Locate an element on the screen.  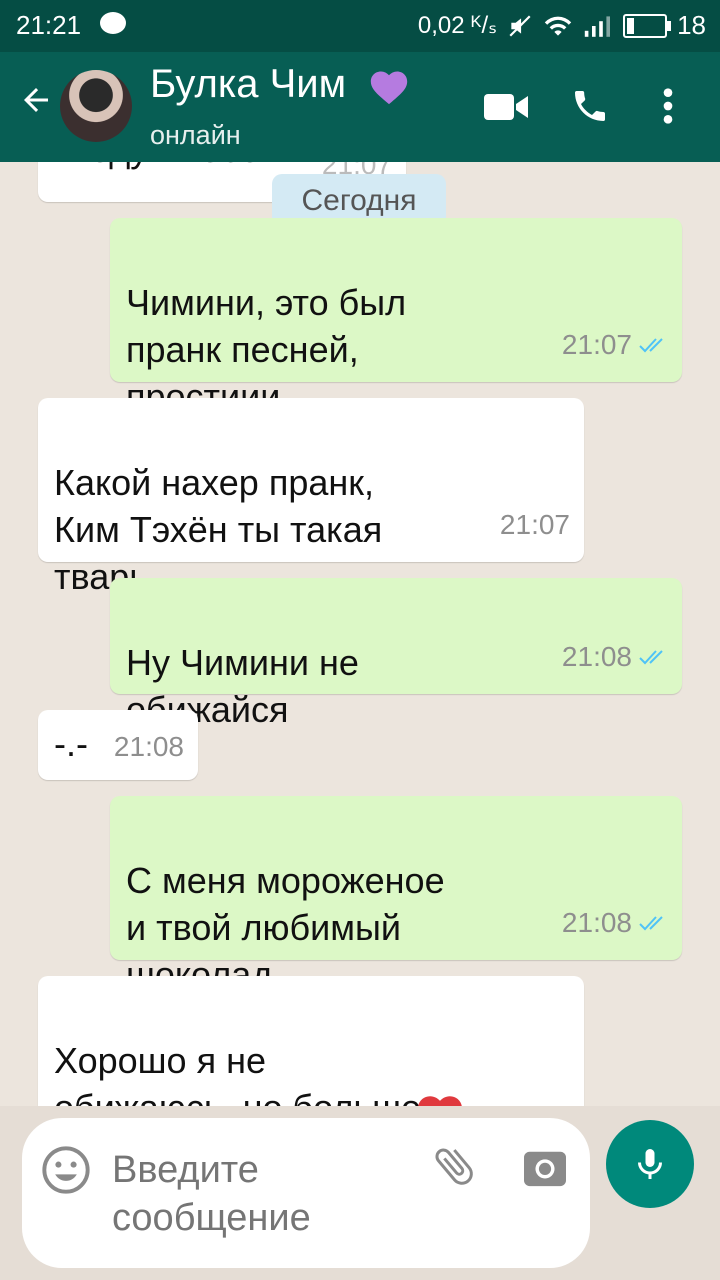
message-text: Чимини, это был пранк песней, простиии is located at coordinates (266, 349).